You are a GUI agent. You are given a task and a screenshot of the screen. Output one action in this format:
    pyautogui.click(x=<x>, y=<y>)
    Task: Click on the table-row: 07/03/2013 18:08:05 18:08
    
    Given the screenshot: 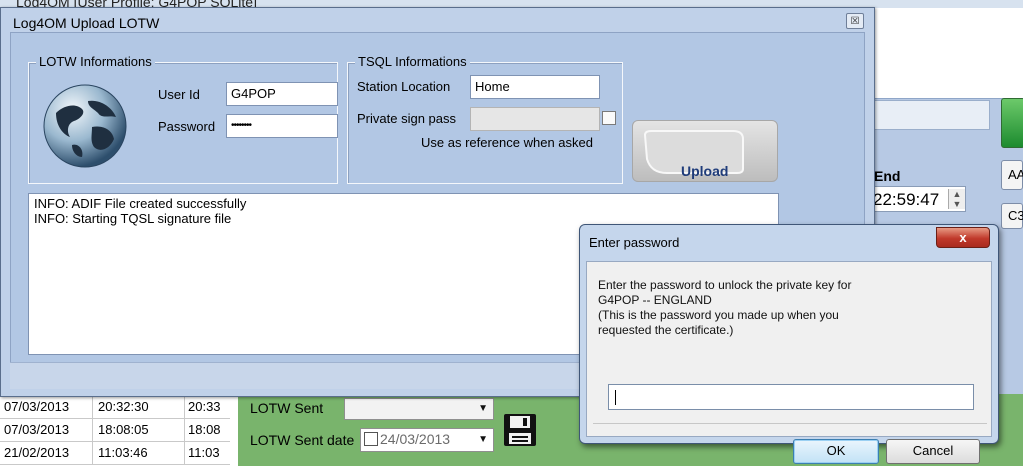 What is the action you would take?
    pyautogui.click(x=115, y=430)
    